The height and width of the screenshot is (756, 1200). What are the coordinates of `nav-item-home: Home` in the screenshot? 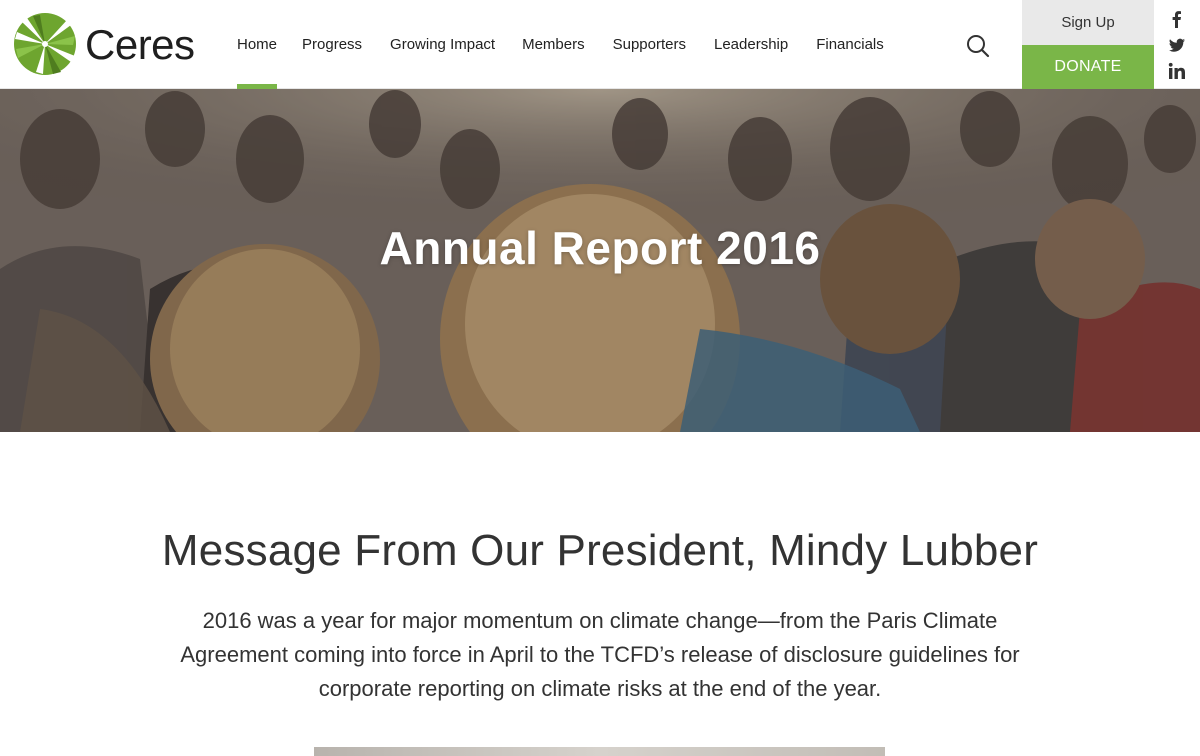 It's located at (257, 44).